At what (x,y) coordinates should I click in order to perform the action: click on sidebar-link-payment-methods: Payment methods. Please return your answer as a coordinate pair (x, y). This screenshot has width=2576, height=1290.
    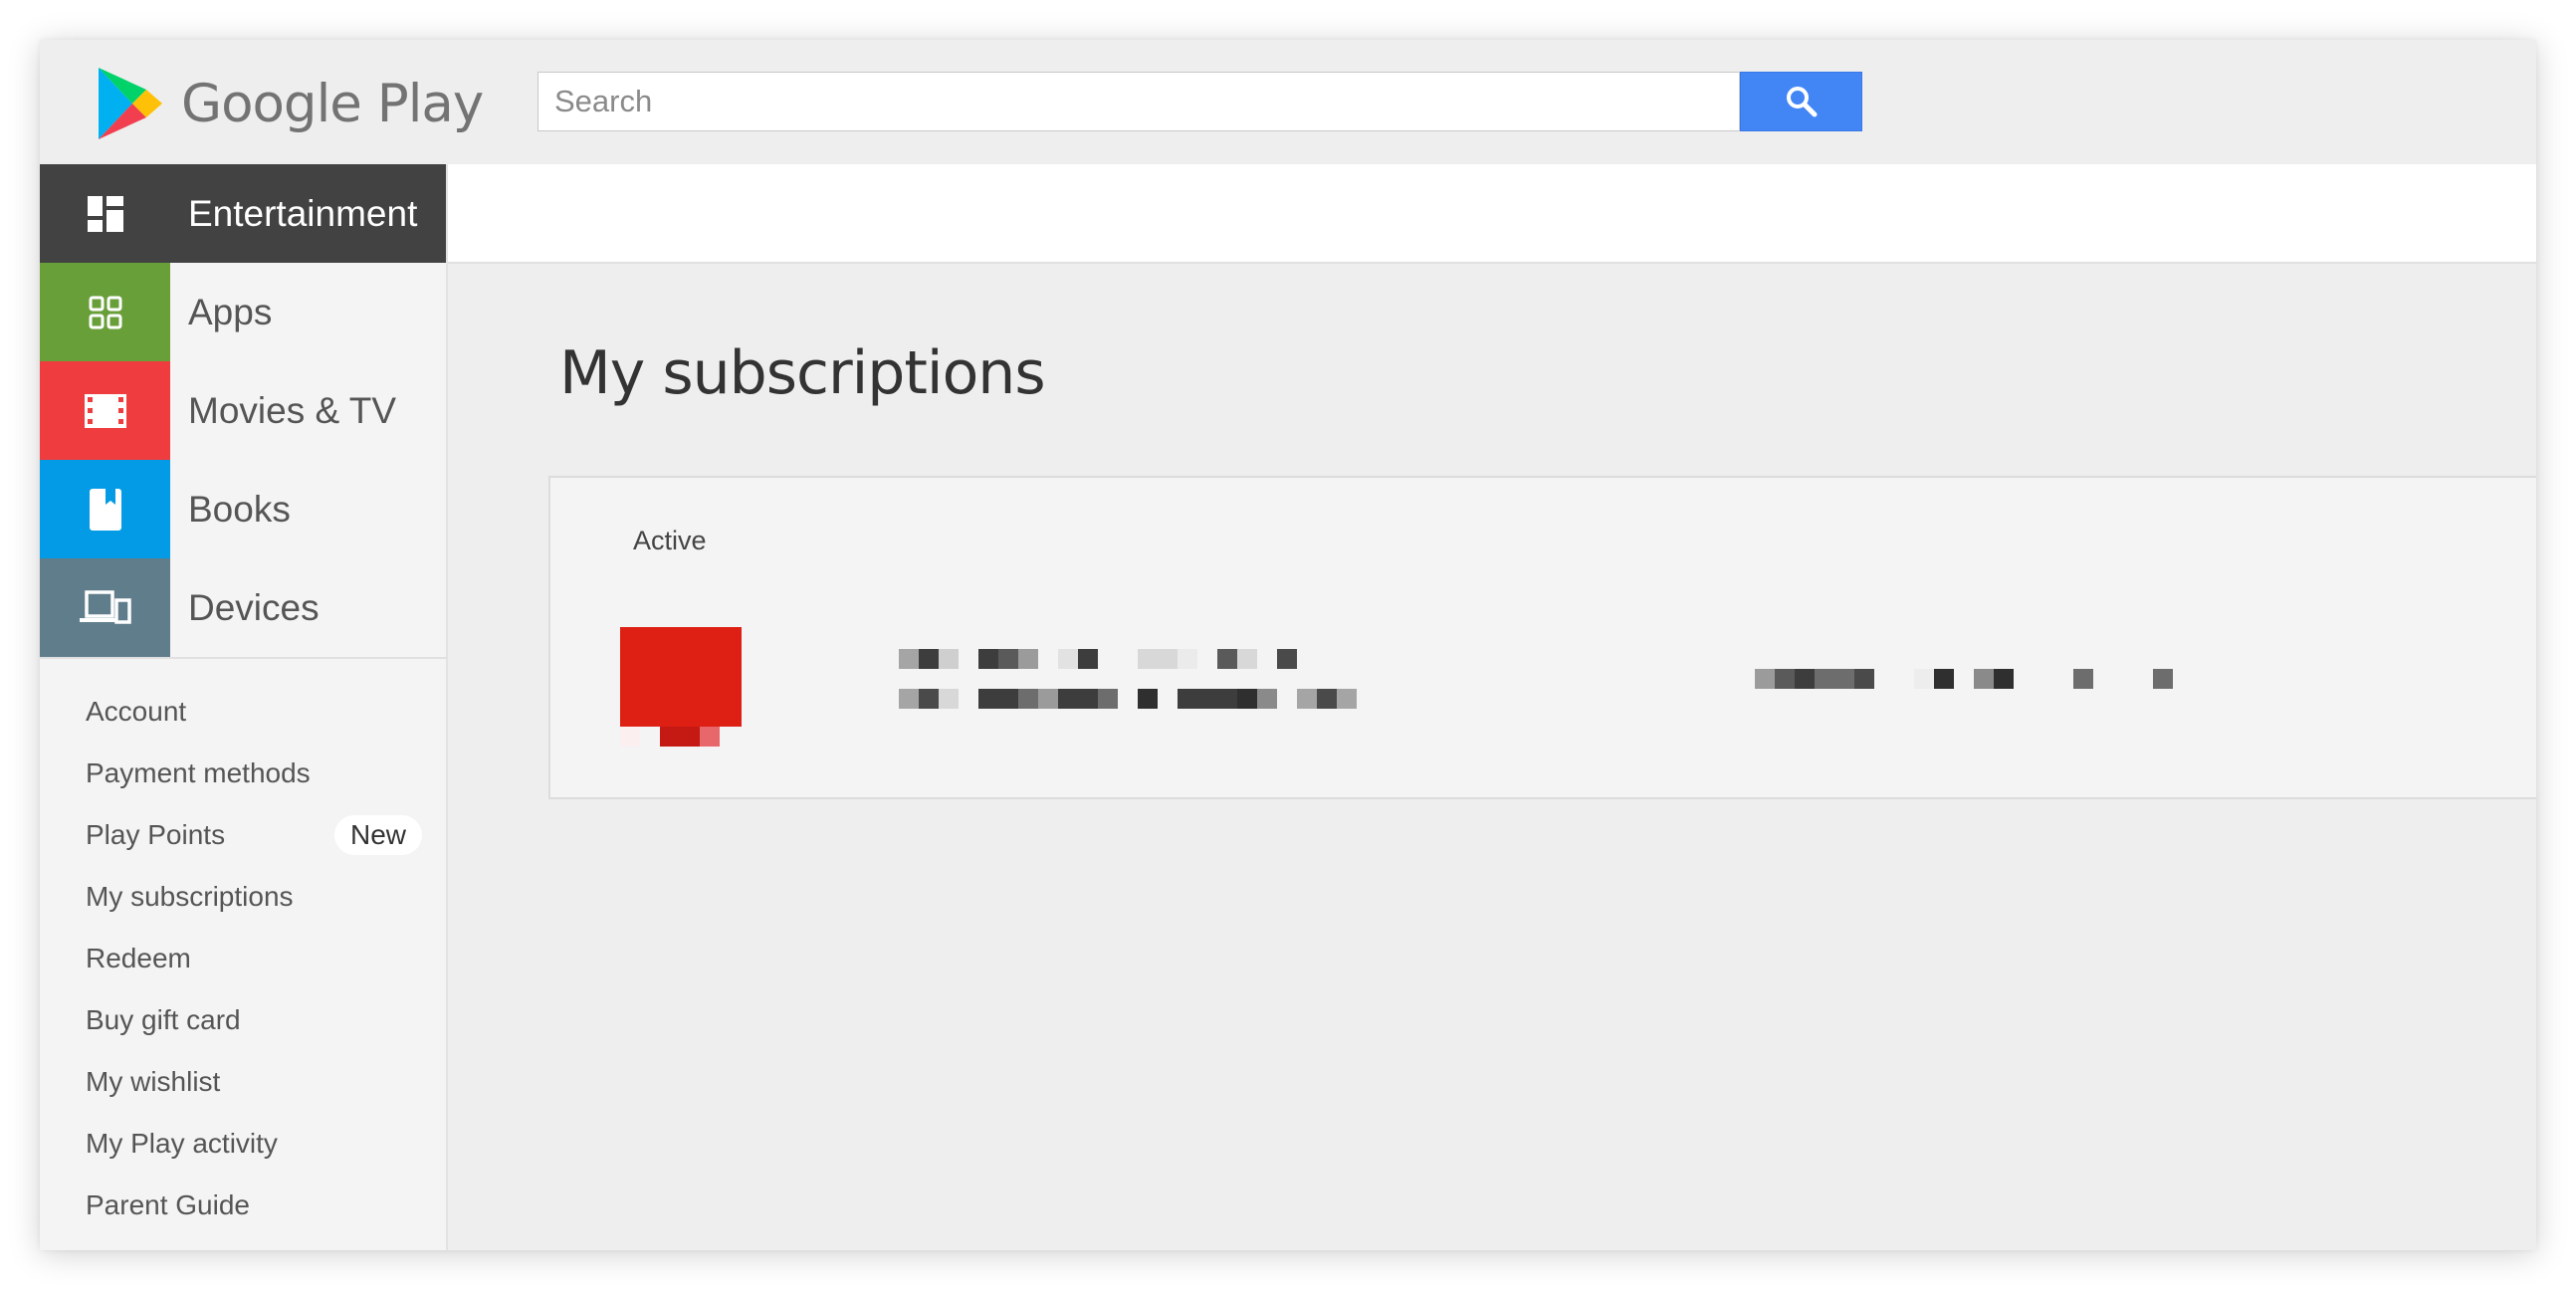
    Looking at the image, I should click on (243, 773).